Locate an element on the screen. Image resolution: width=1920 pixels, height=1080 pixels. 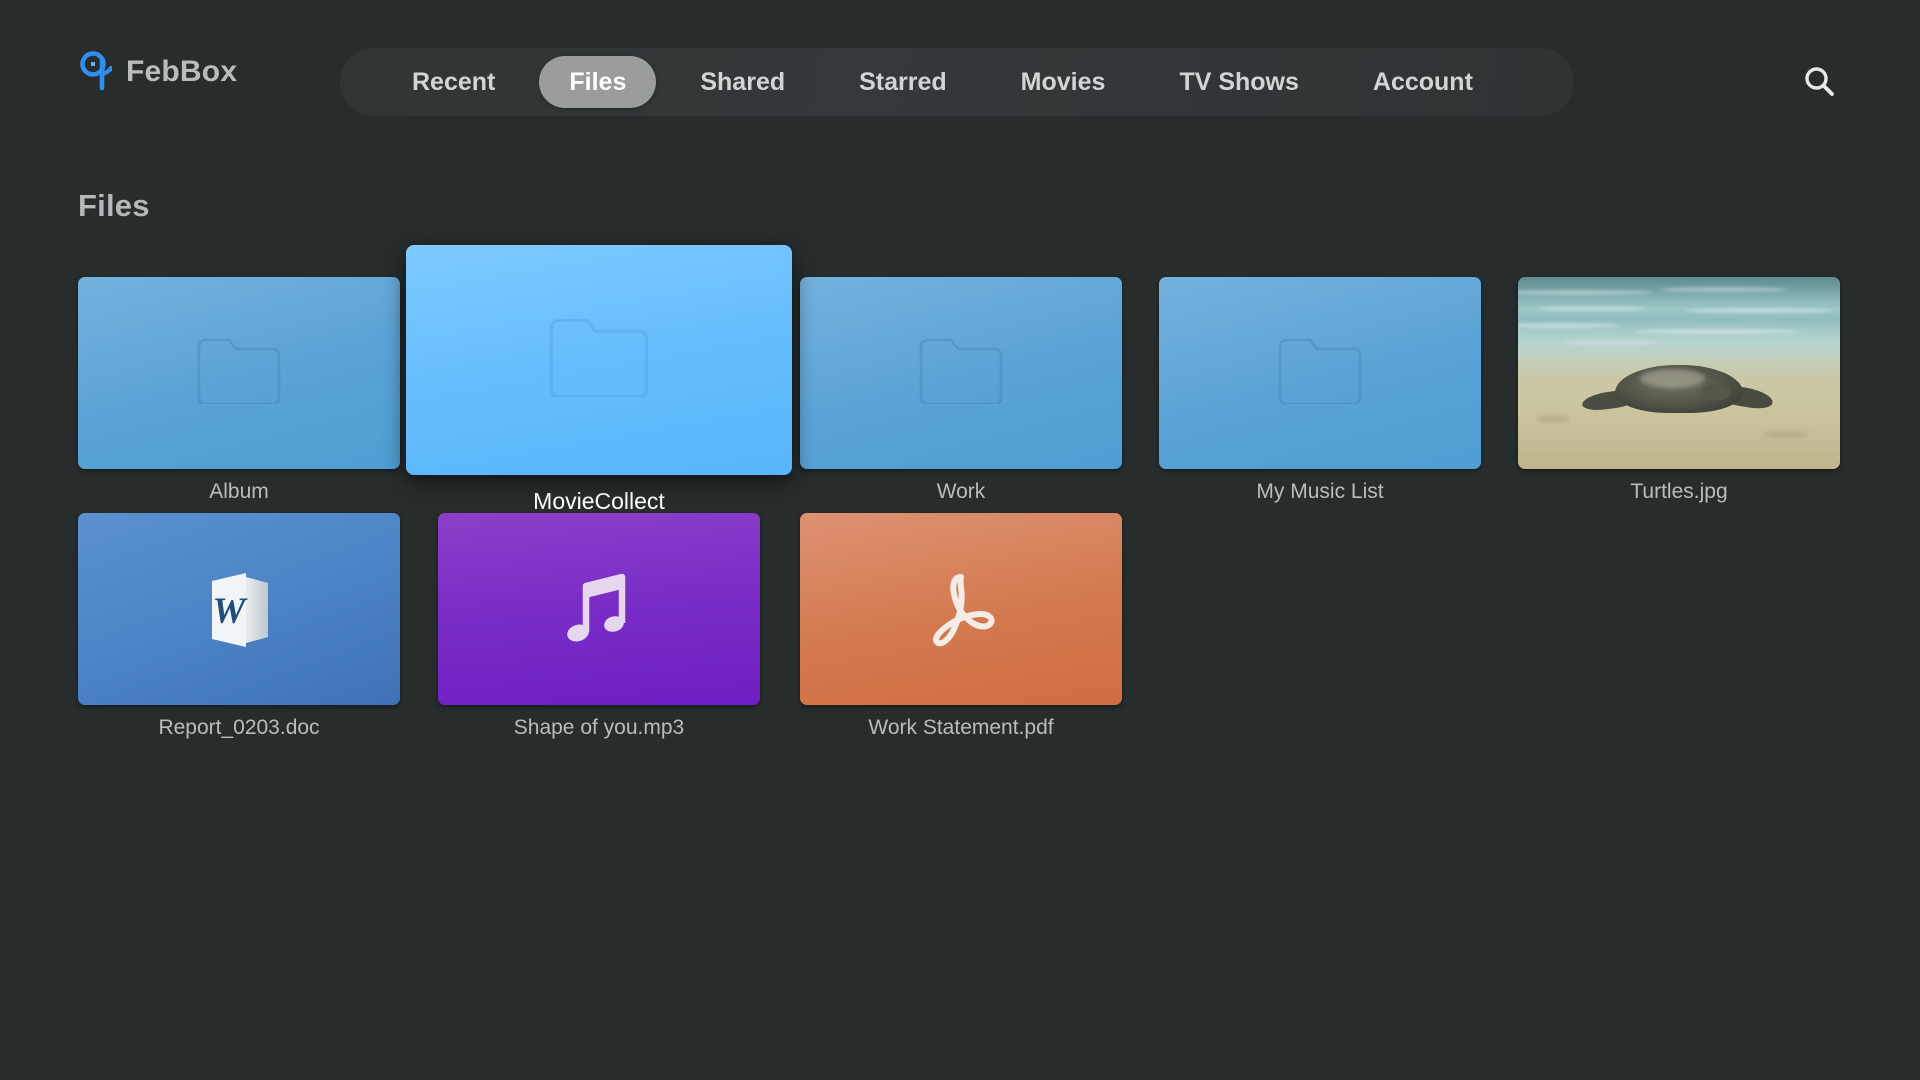
file-name: Report_0203.doc is located at coordinates (239, 727).